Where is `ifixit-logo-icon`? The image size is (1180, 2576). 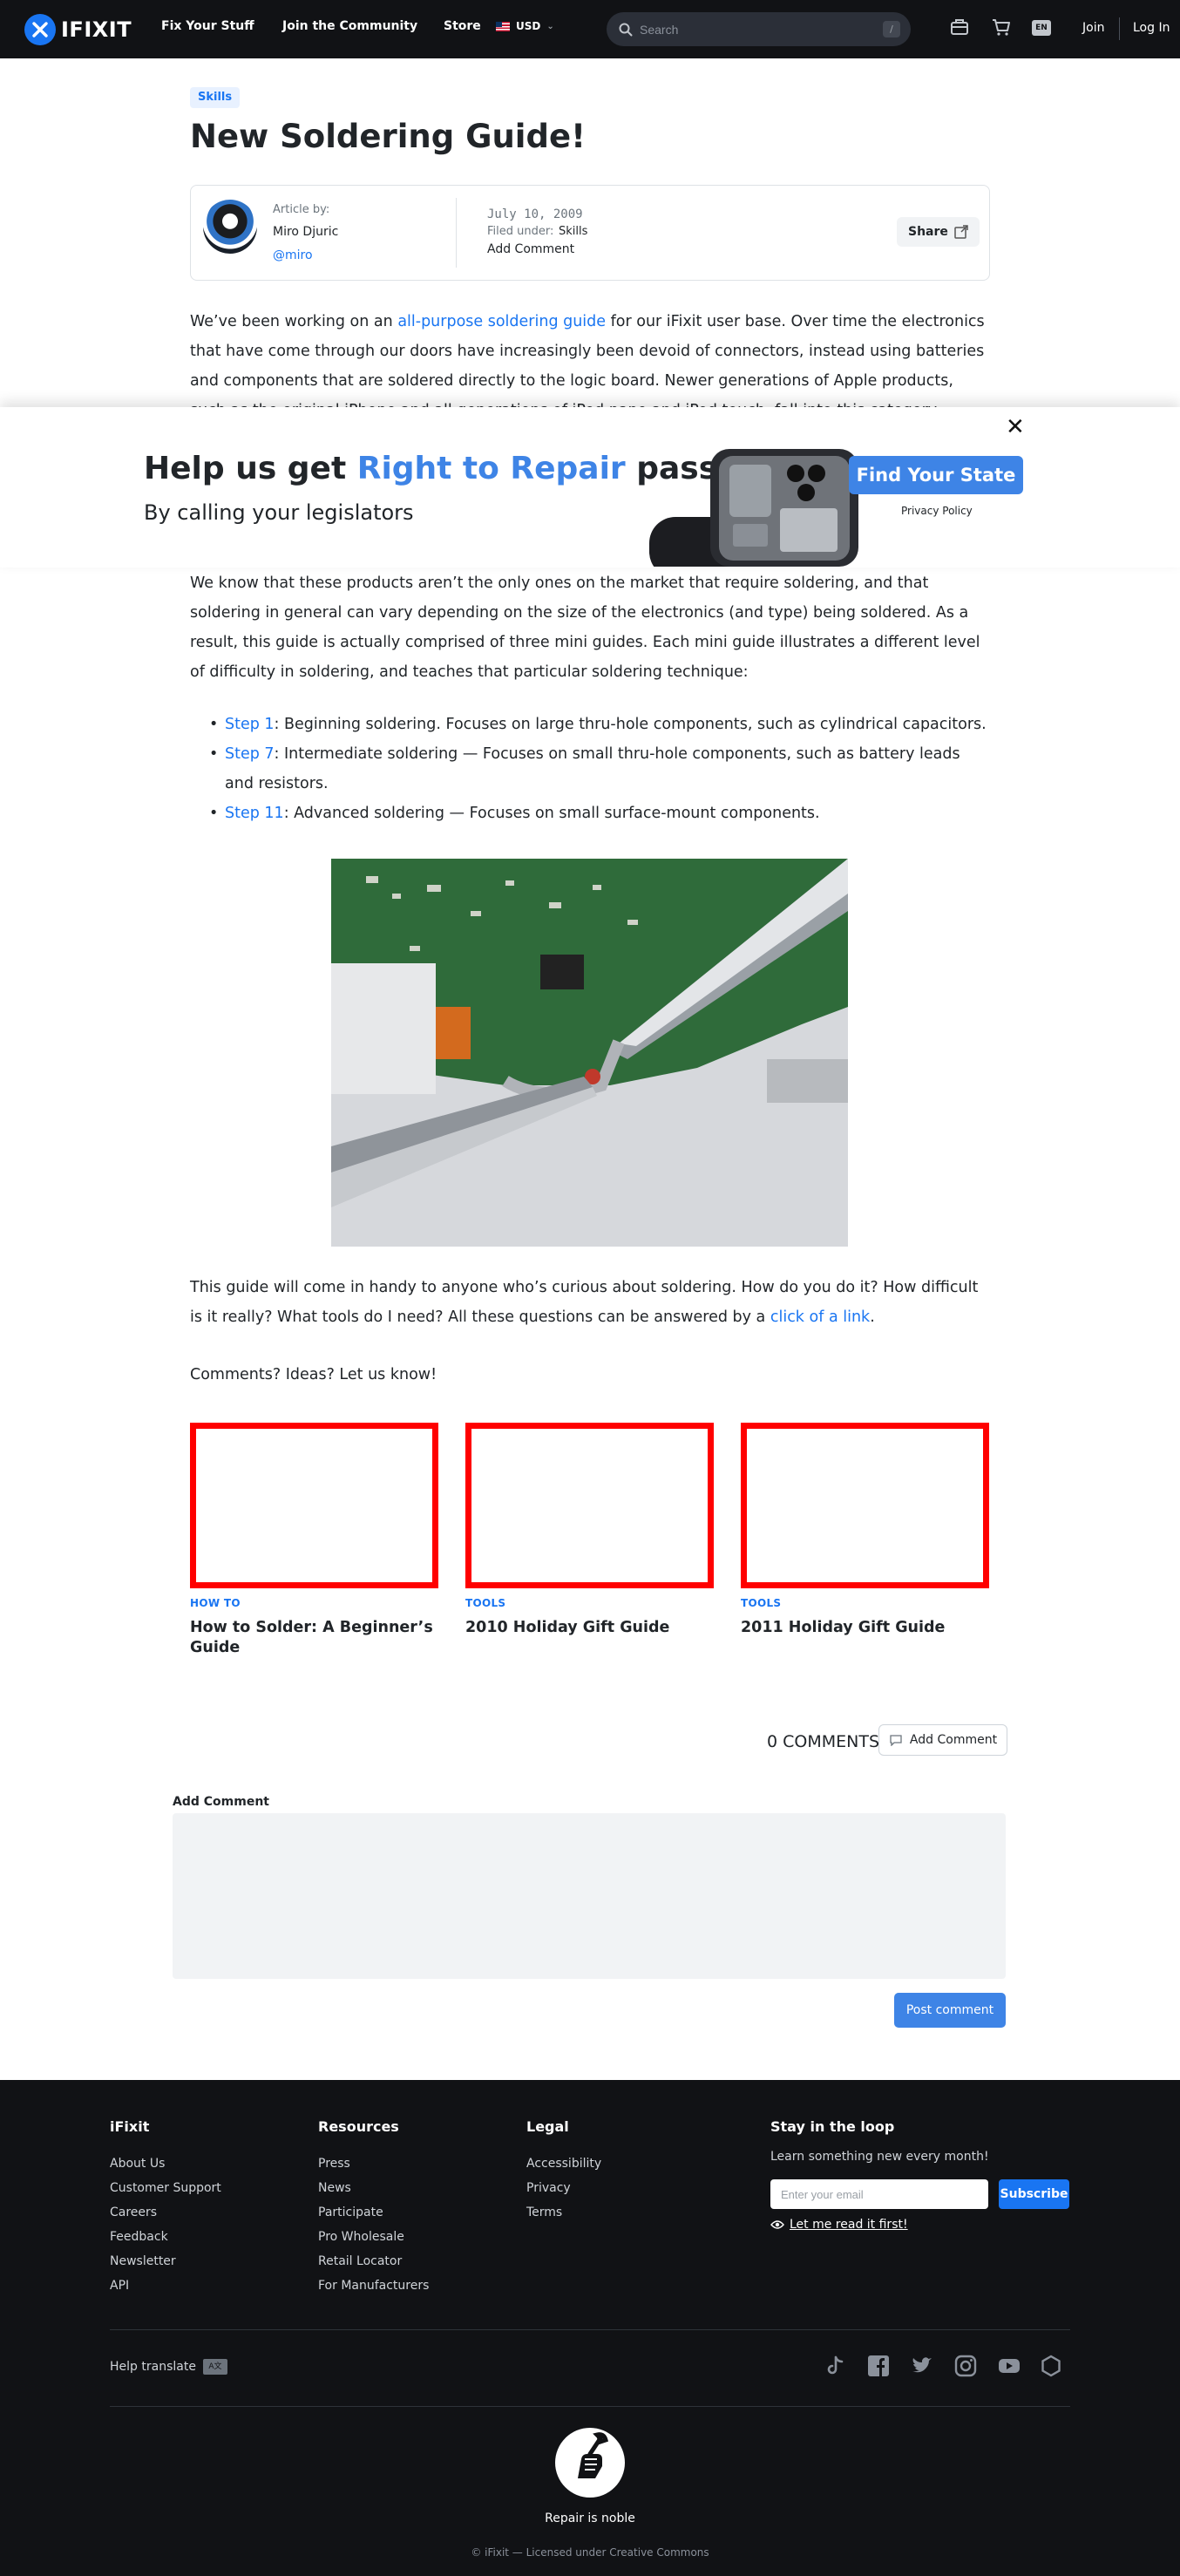
ifixit-logo-icon is located at coordinates (40, 30).